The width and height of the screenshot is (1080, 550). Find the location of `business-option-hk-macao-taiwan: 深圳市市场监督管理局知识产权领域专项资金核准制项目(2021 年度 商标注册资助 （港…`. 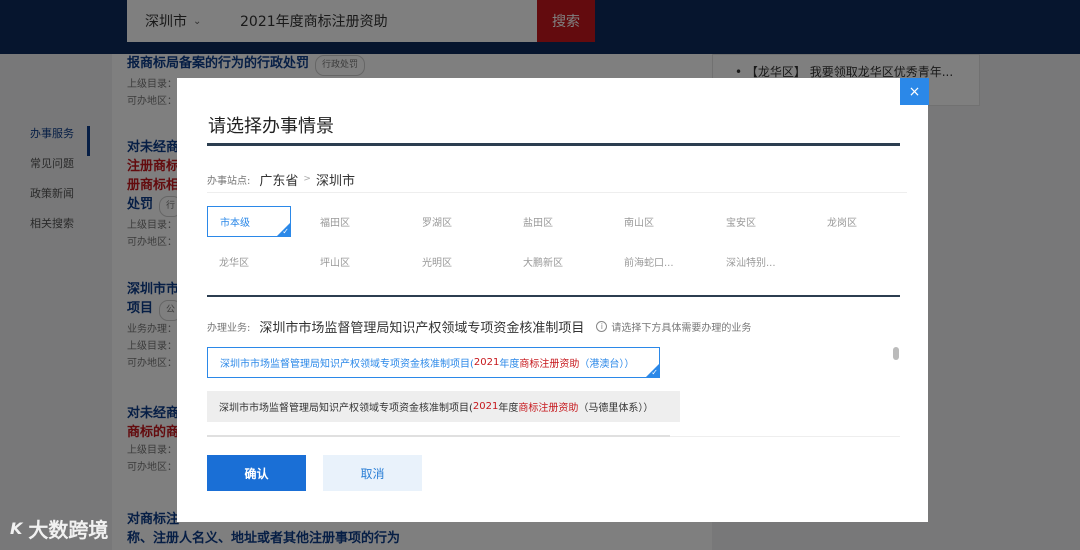

business-option-hk-macao-taiwan: 深圳市市场监督管理局知识产权领域专项资金核准制项目(2021 年度 商标注册资助 （港… is located at coordinates (433, 362).